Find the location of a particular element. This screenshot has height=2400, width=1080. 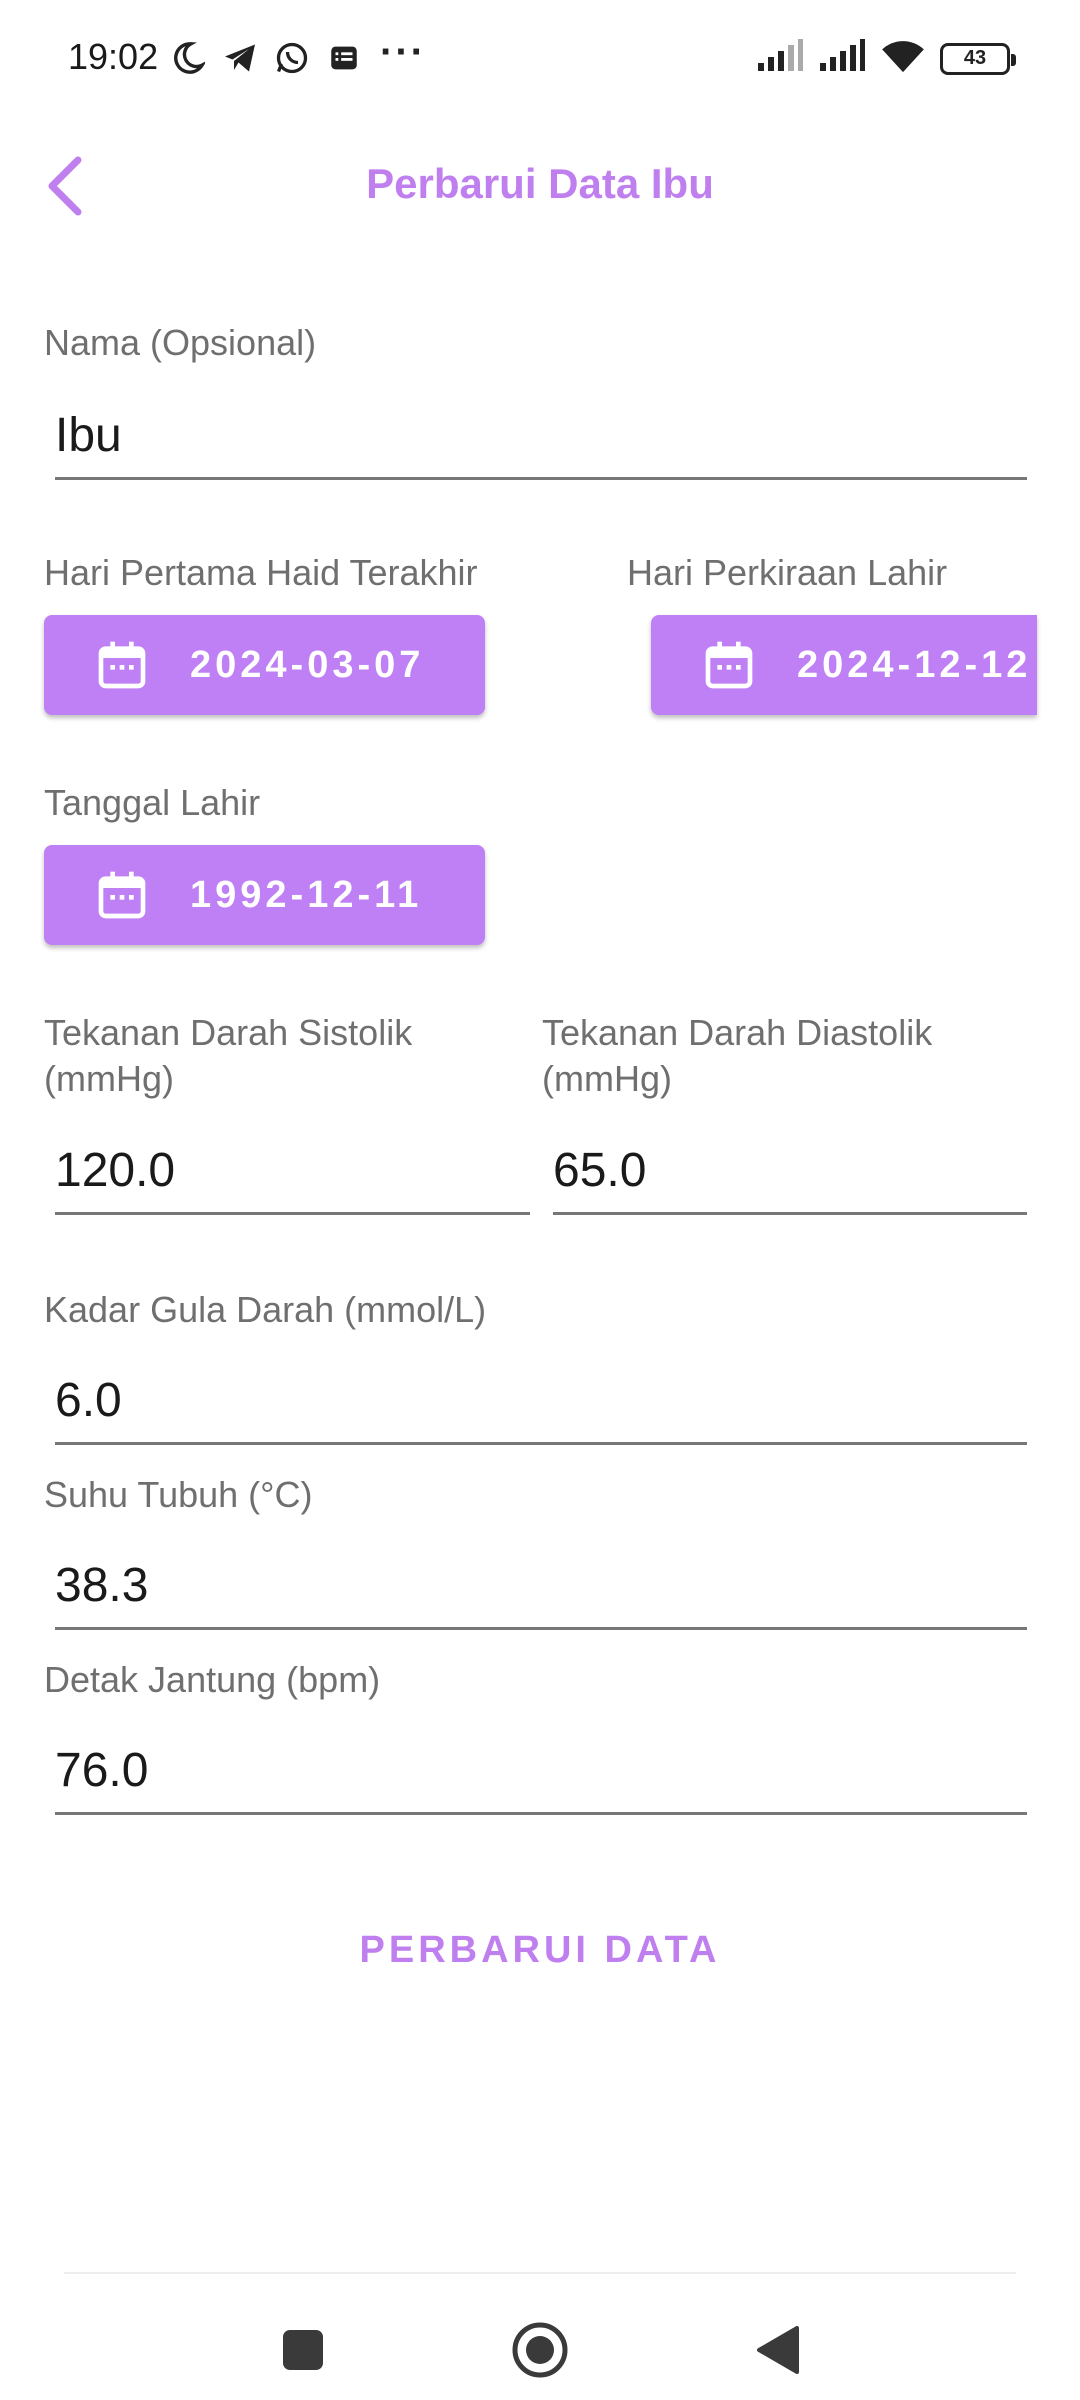

body-temp-value: 38.3 is located at coordinates (102, 1585).